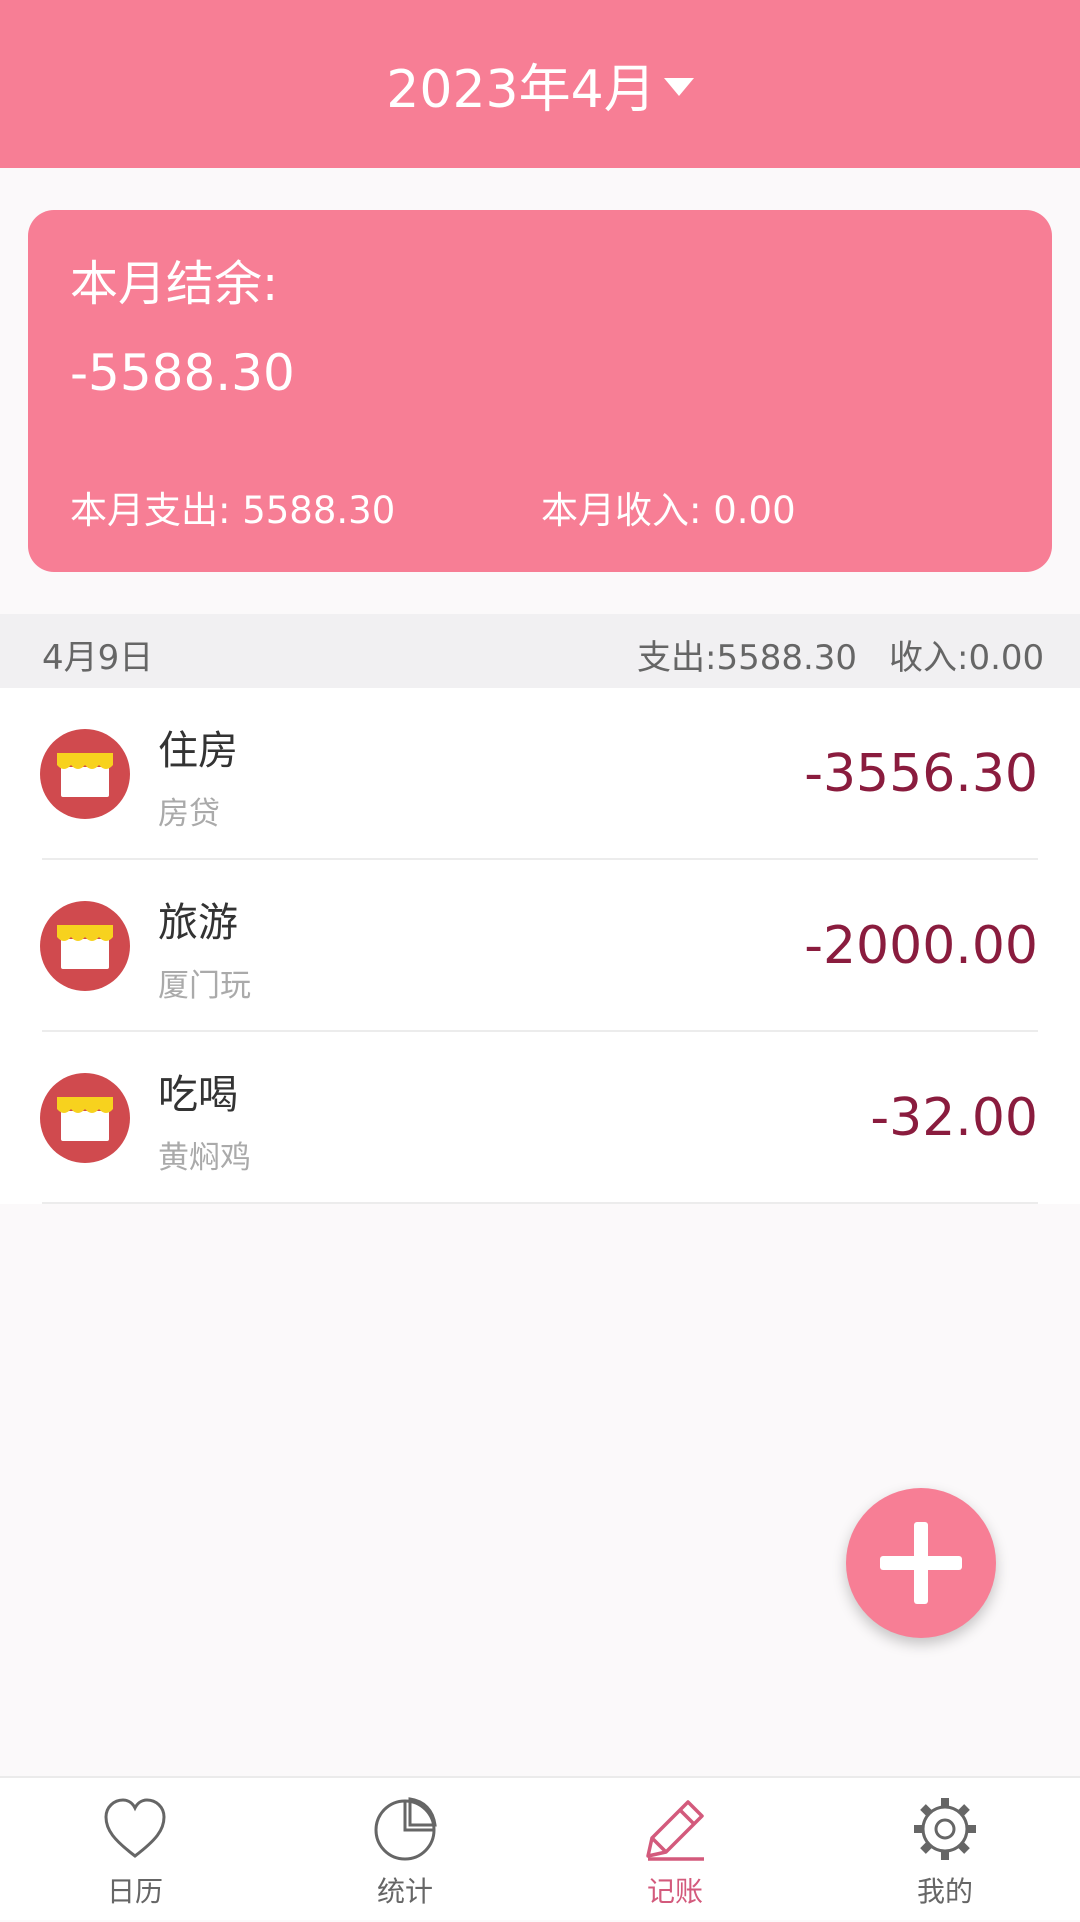  What do you see at coordinates (134, 1891) in the screenshot?
I see `tab-label: 日历` at bounding box center [134, 1891].